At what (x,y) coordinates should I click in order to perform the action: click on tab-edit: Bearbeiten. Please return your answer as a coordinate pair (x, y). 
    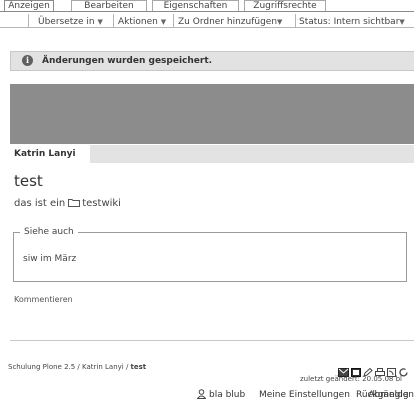
    Looking at the image, I should click on (109, 5).